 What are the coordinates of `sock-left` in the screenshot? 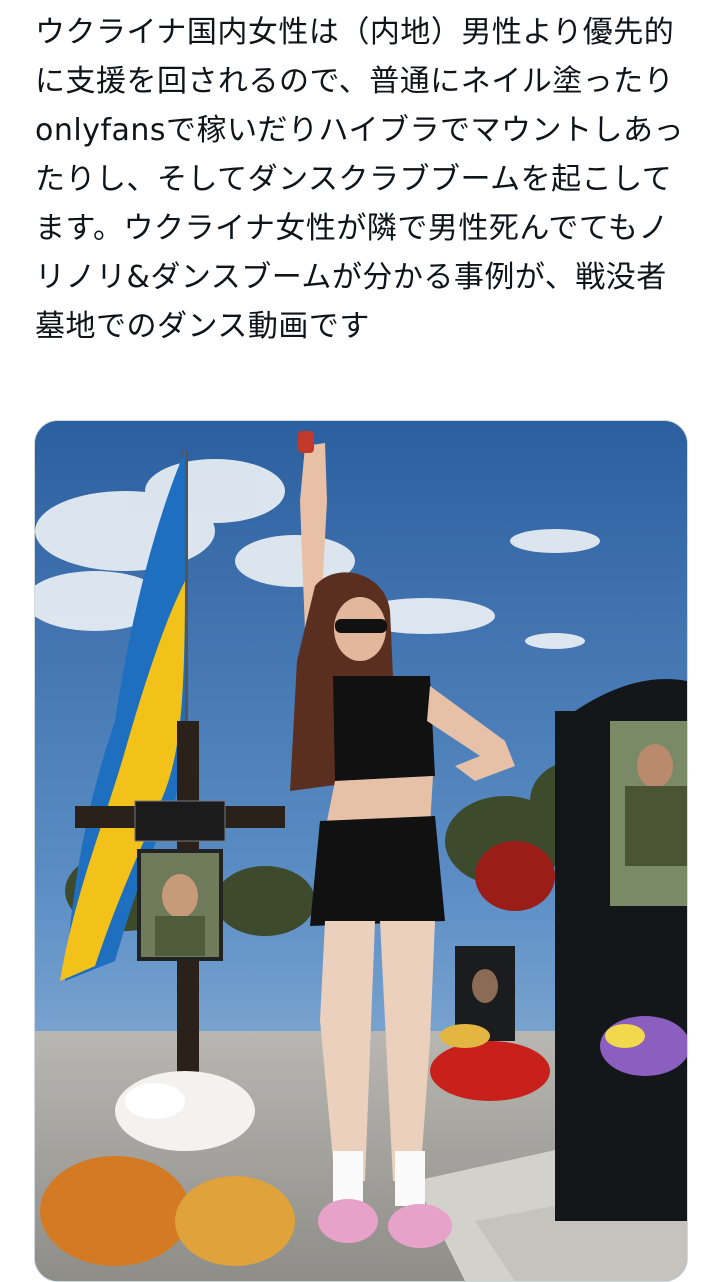 It's located at (348, 1178).